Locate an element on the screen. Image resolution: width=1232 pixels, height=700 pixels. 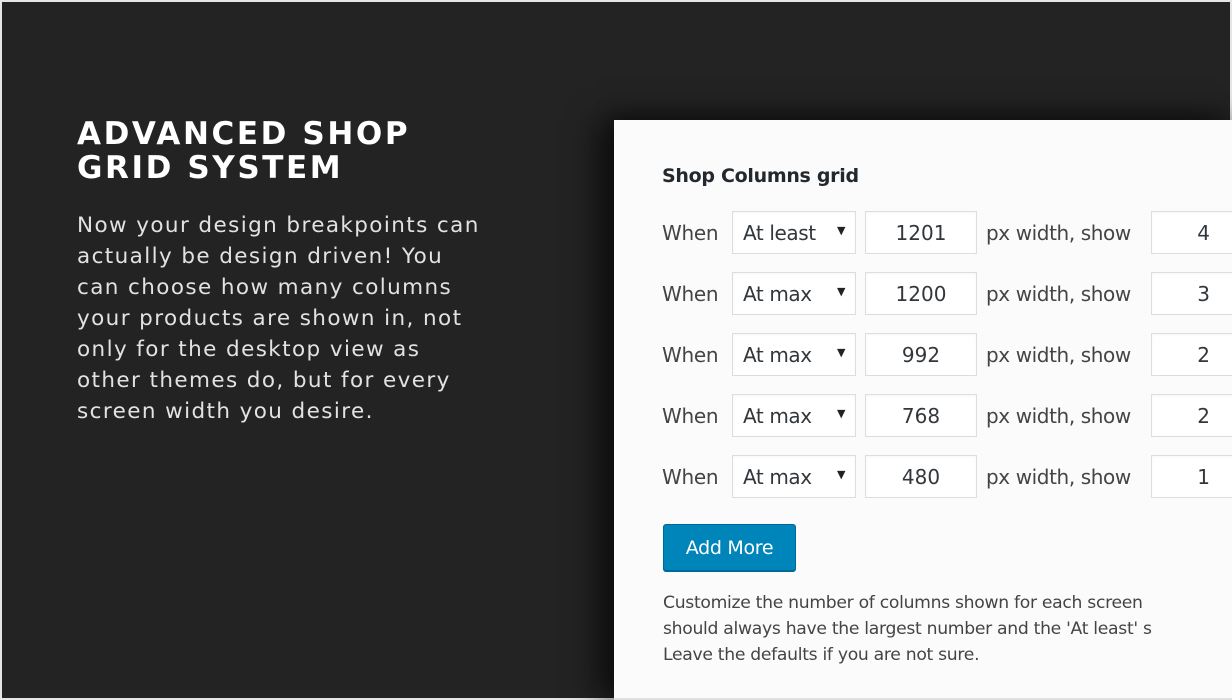
condition-select: At least ▼ is located at coordinates (794, 232).